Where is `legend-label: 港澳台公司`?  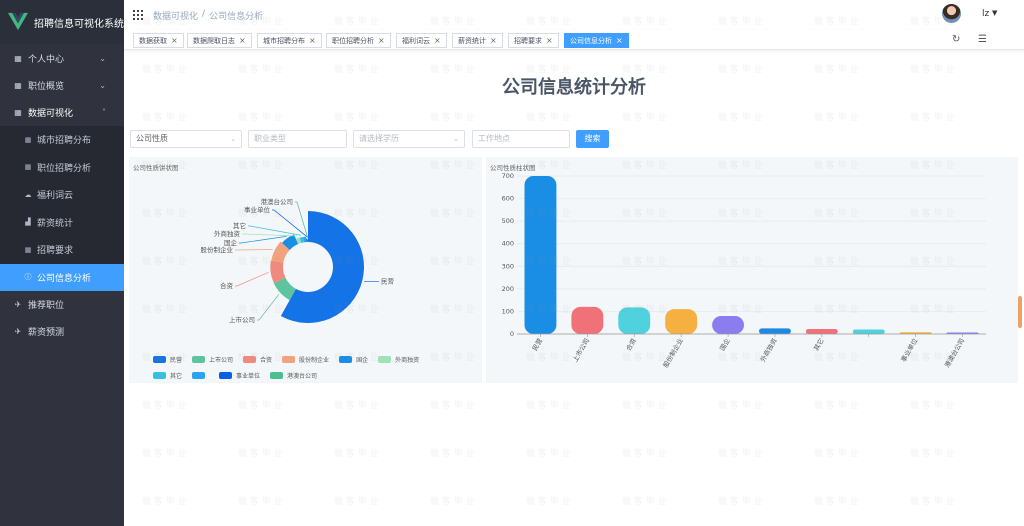 legend-label: 港澳台公司 is located at coordinates (302, 376).